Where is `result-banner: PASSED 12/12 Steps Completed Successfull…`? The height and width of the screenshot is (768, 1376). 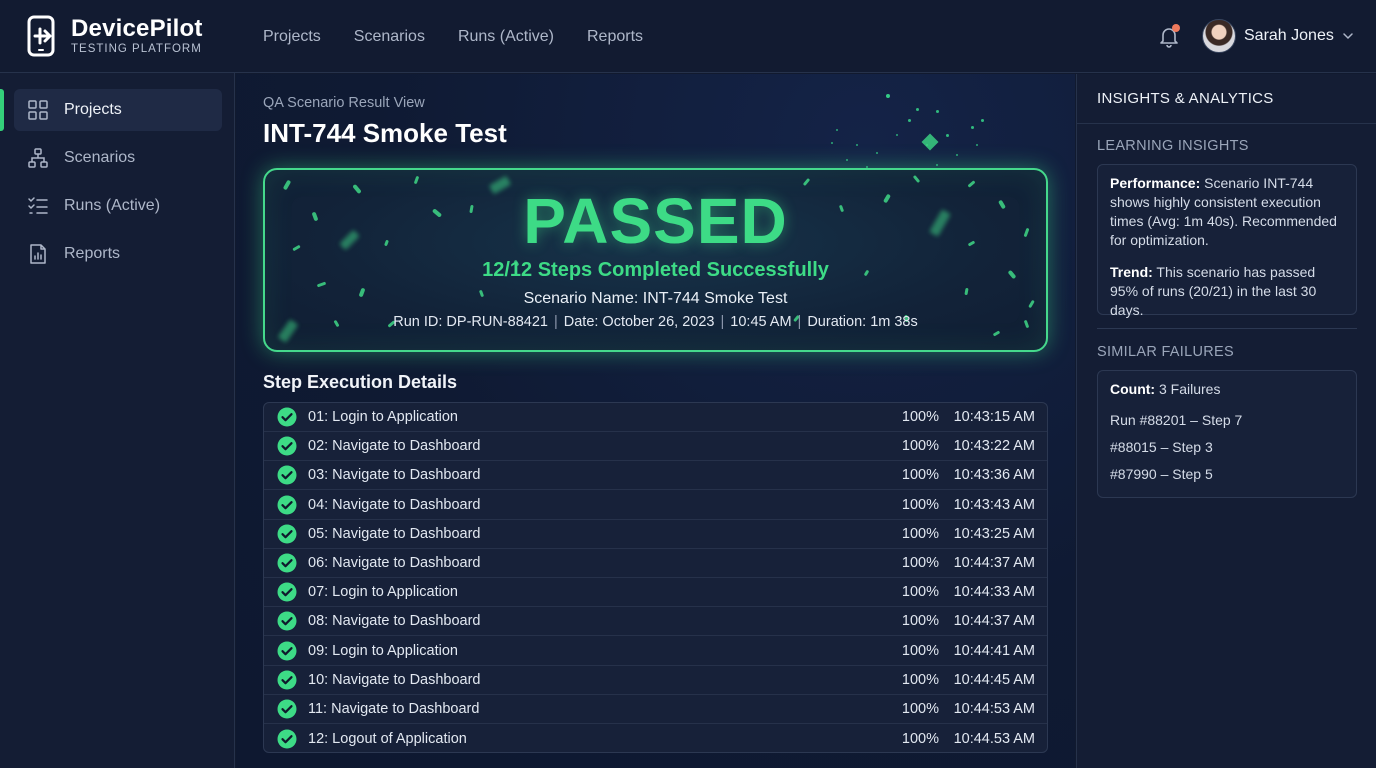 result-banner: PASSED 12/12 Steps Completed Successfull… is located at coordinates (655, 260).